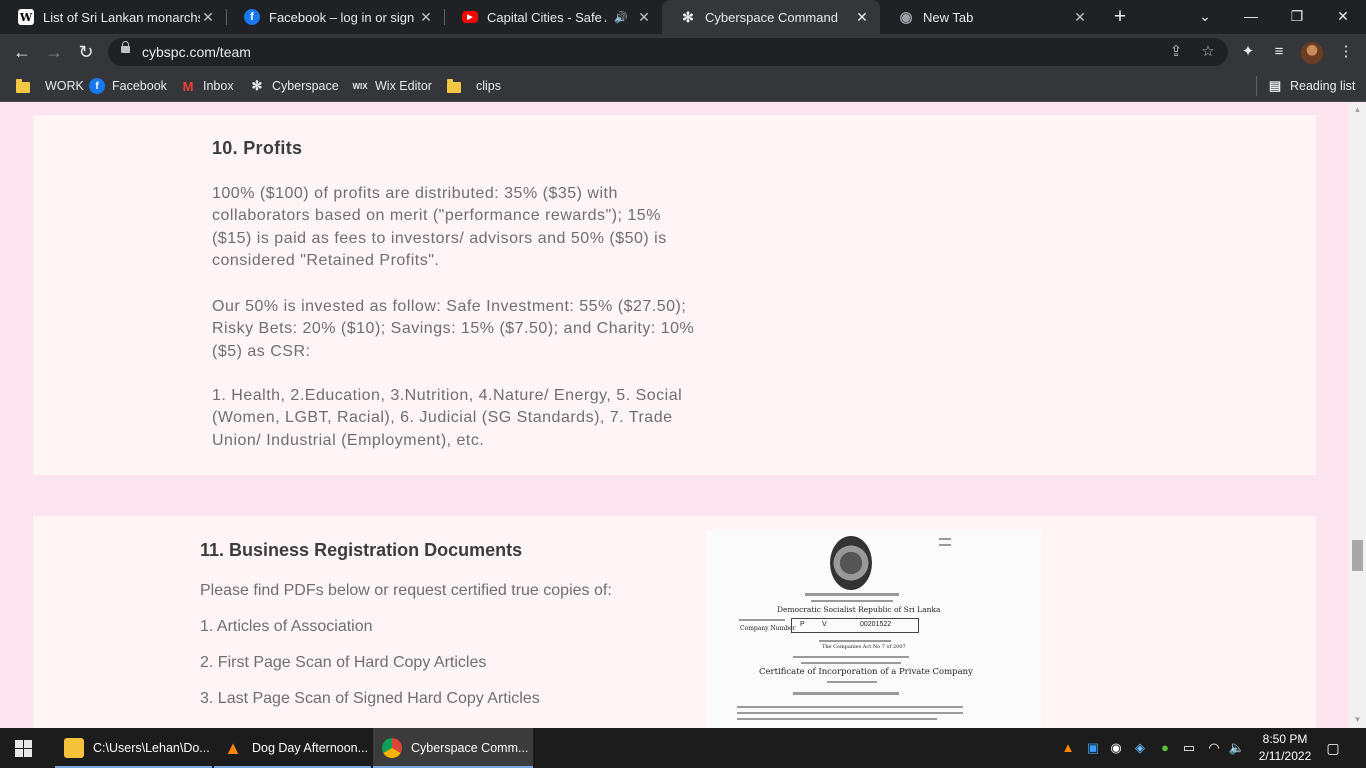  Describe the element at coordinates (1214, 748) in the screenshot. I see `wifi-icon: ◠` at that location.